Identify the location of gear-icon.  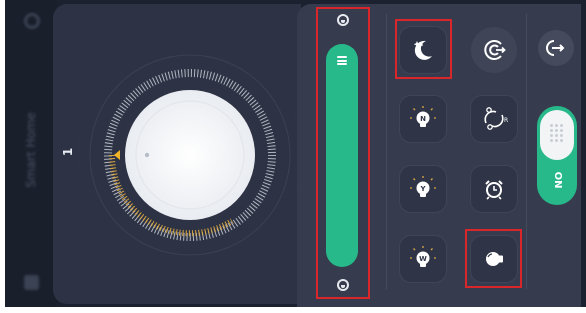
(32, 21).